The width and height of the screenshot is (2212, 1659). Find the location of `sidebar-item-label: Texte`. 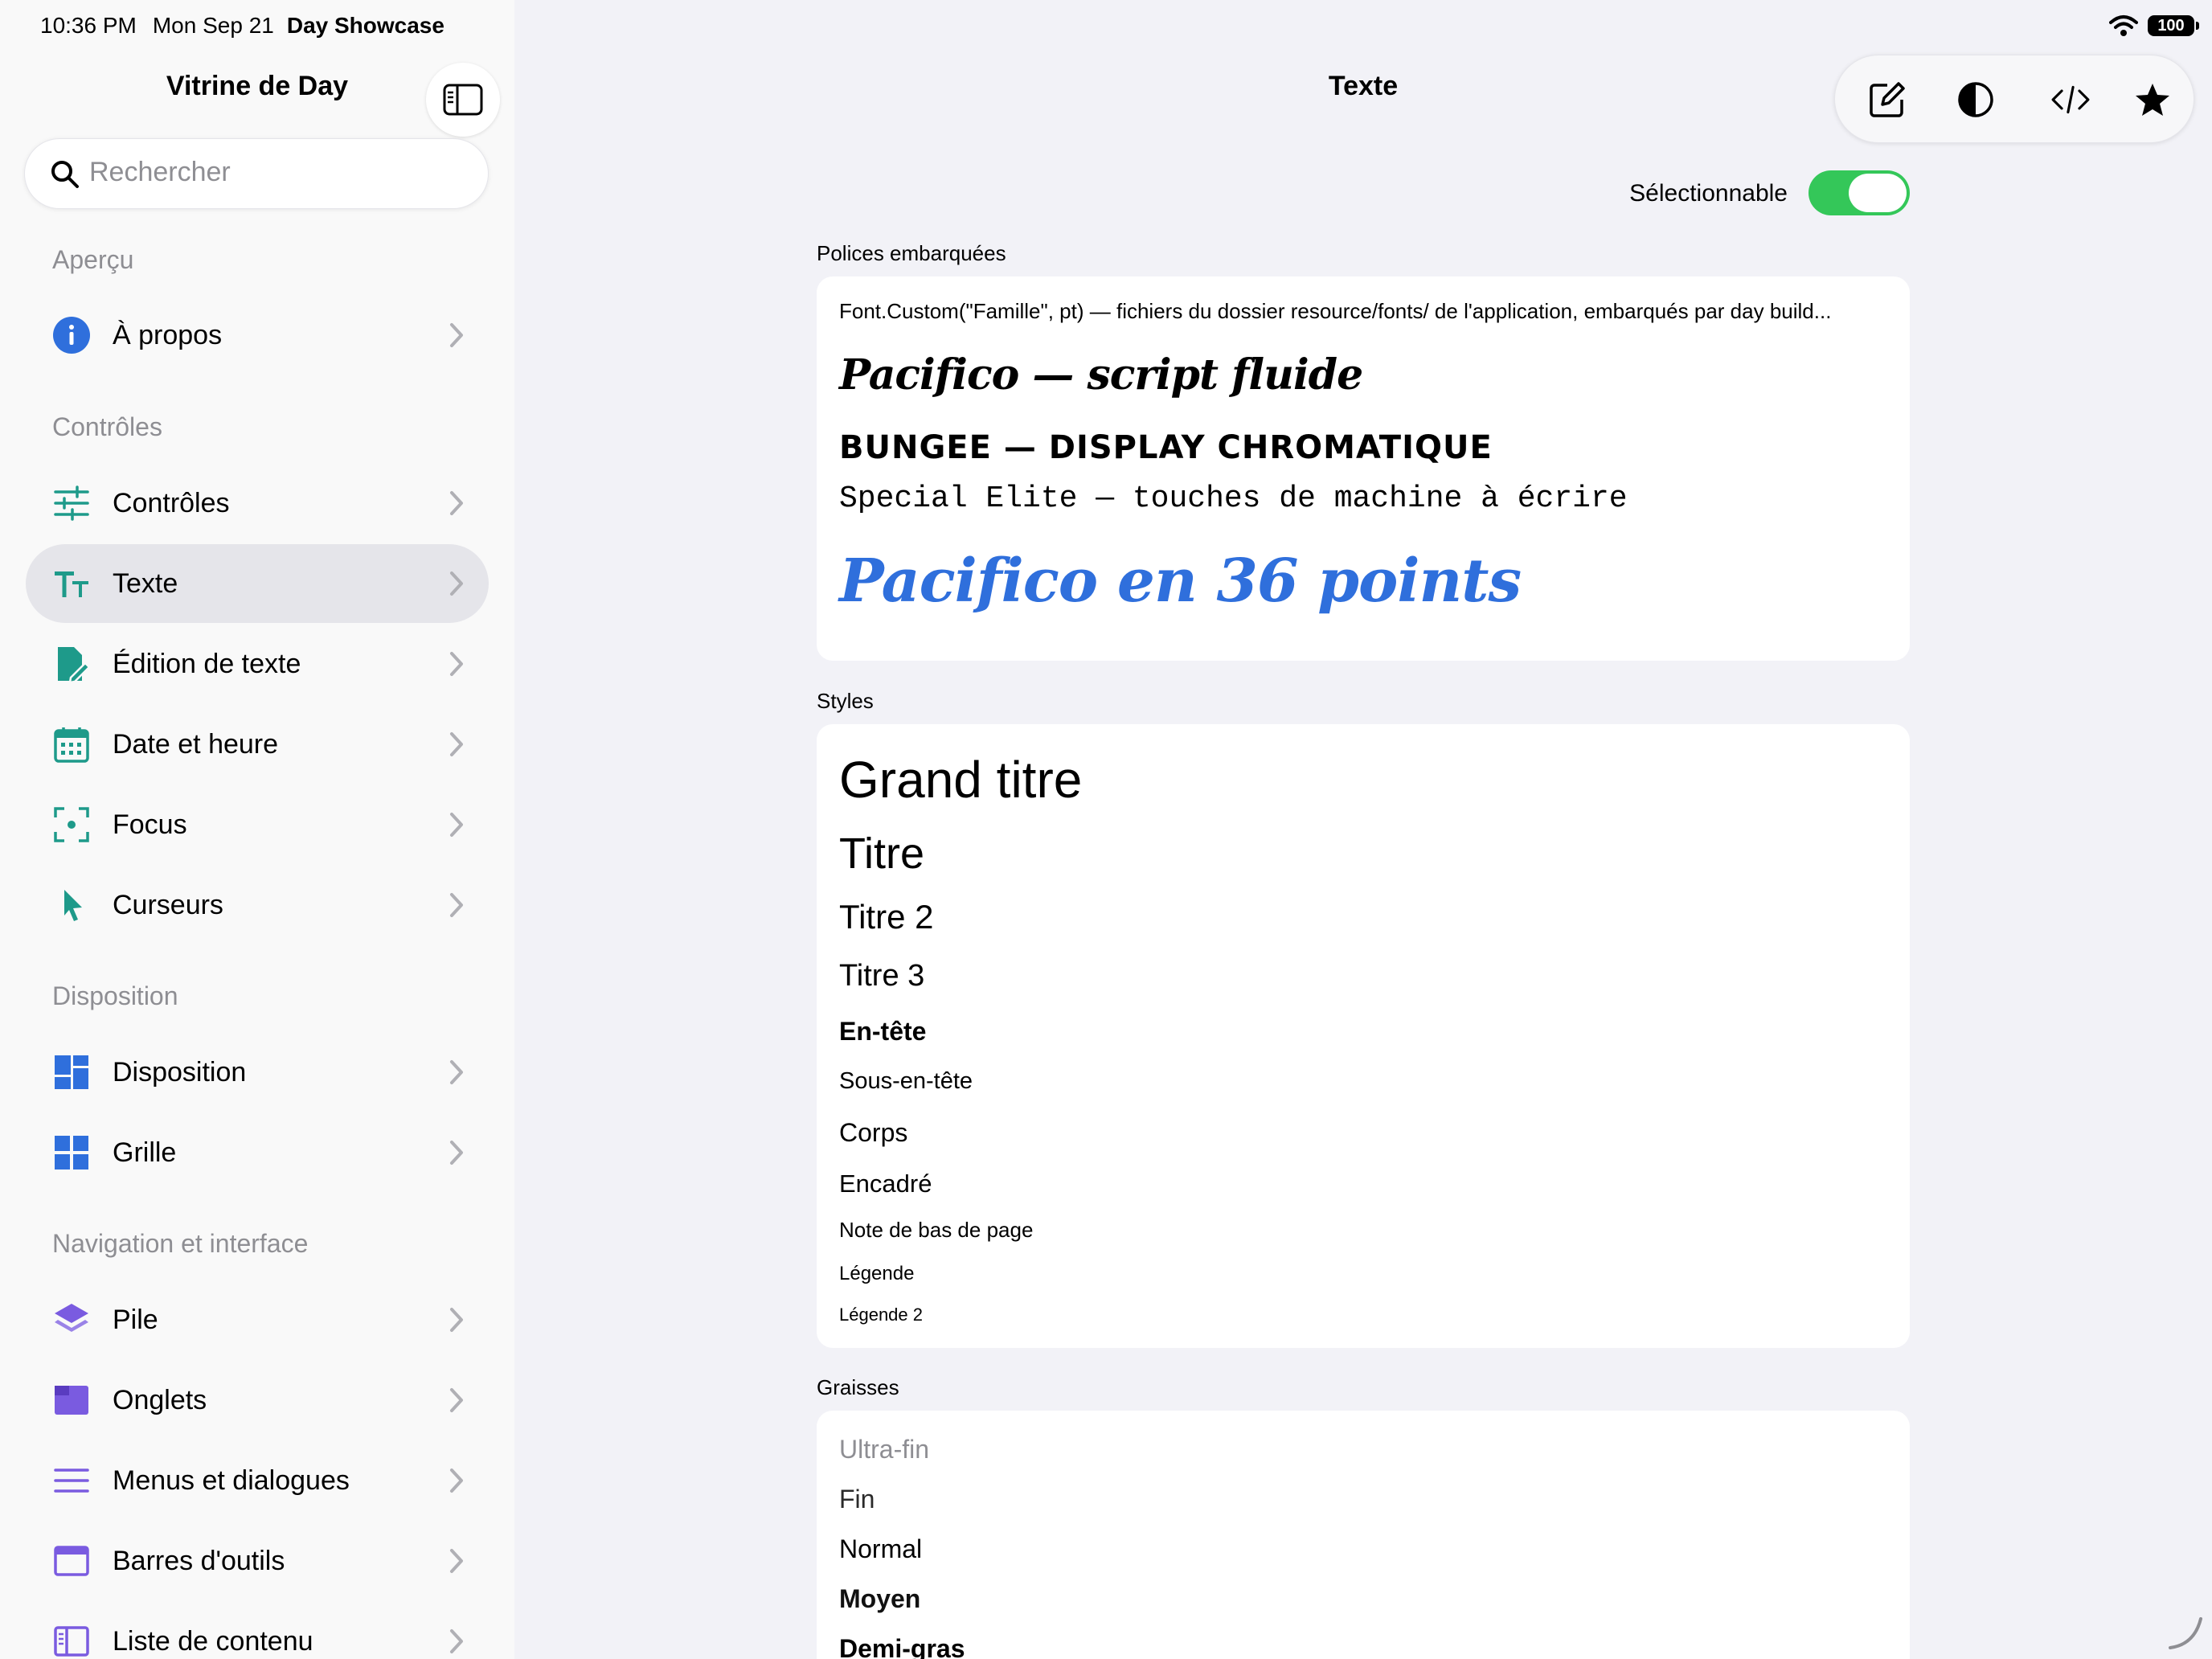

sidebar-item-label: Texte is located at coordinates (145, 583).